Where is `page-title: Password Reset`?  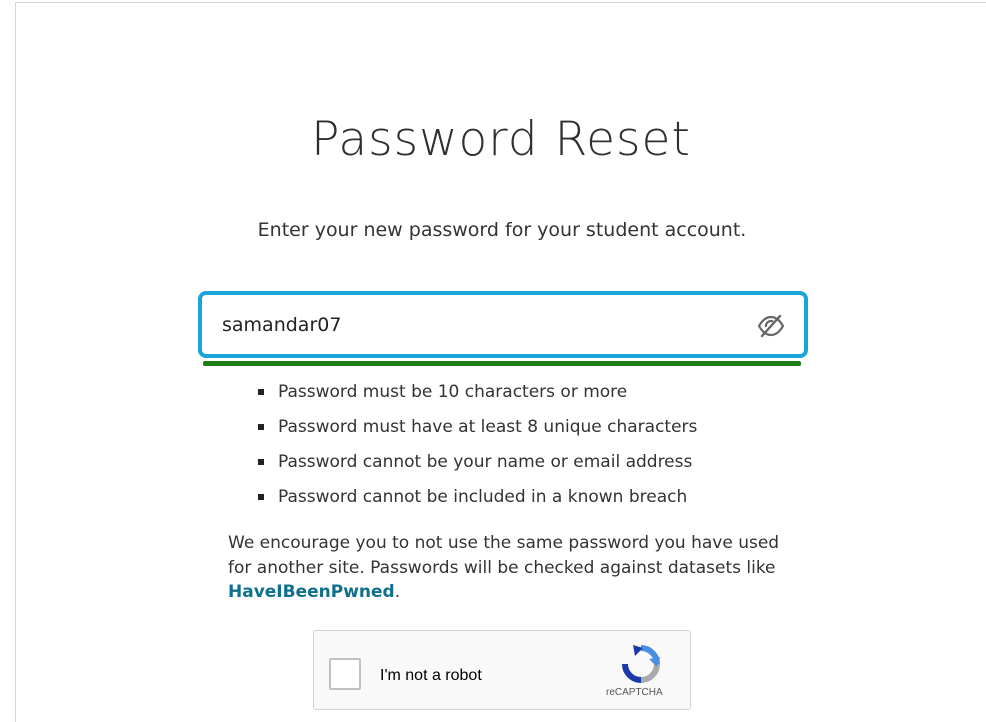
page-title: Password Reset is located at coordinates (501, 139).